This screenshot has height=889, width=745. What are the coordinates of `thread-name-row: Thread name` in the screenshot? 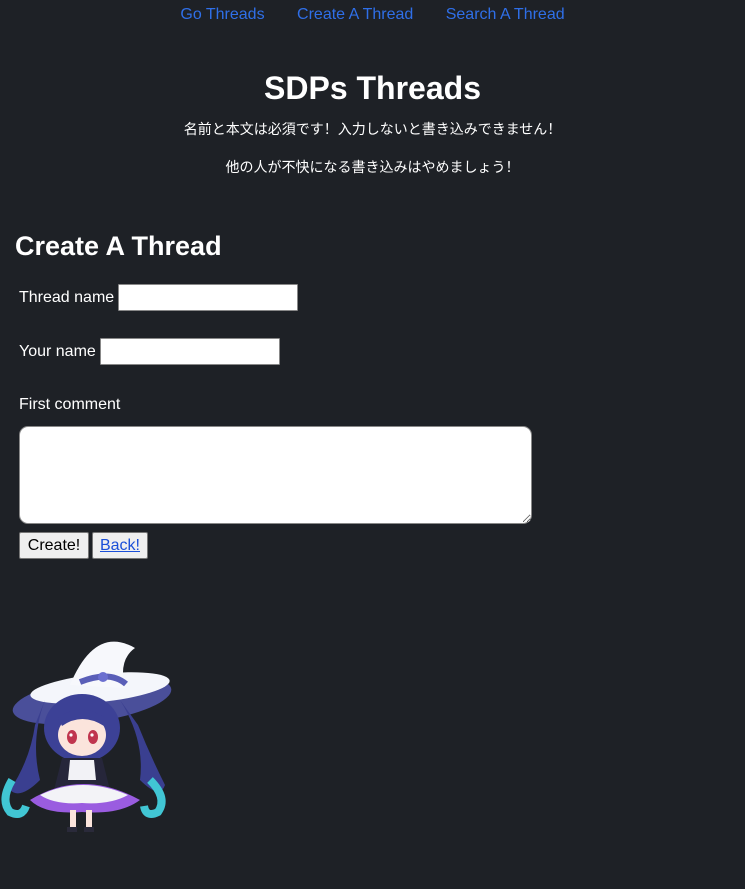 It's located at (159, 297).